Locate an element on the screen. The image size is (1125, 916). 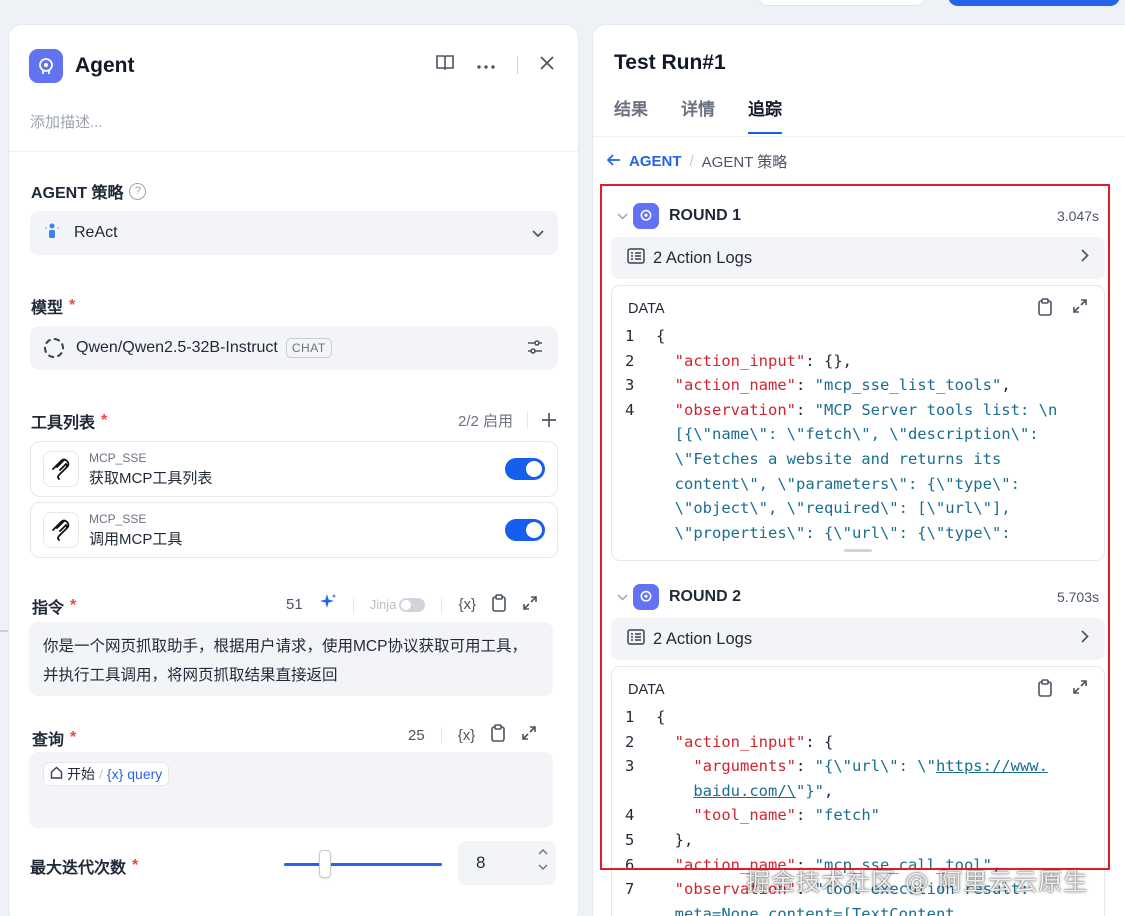
tool-card: MCP_SSE 获取MCP工具列表 is located at coordinates (294, 469).